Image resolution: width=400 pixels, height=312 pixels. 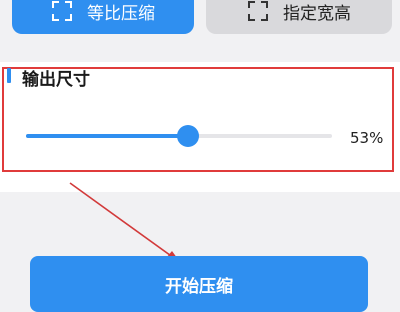 What do you see at coordinates (124, 222) in the screenshot?
I see `annotation-arrow` at bounding box center [124, 222].